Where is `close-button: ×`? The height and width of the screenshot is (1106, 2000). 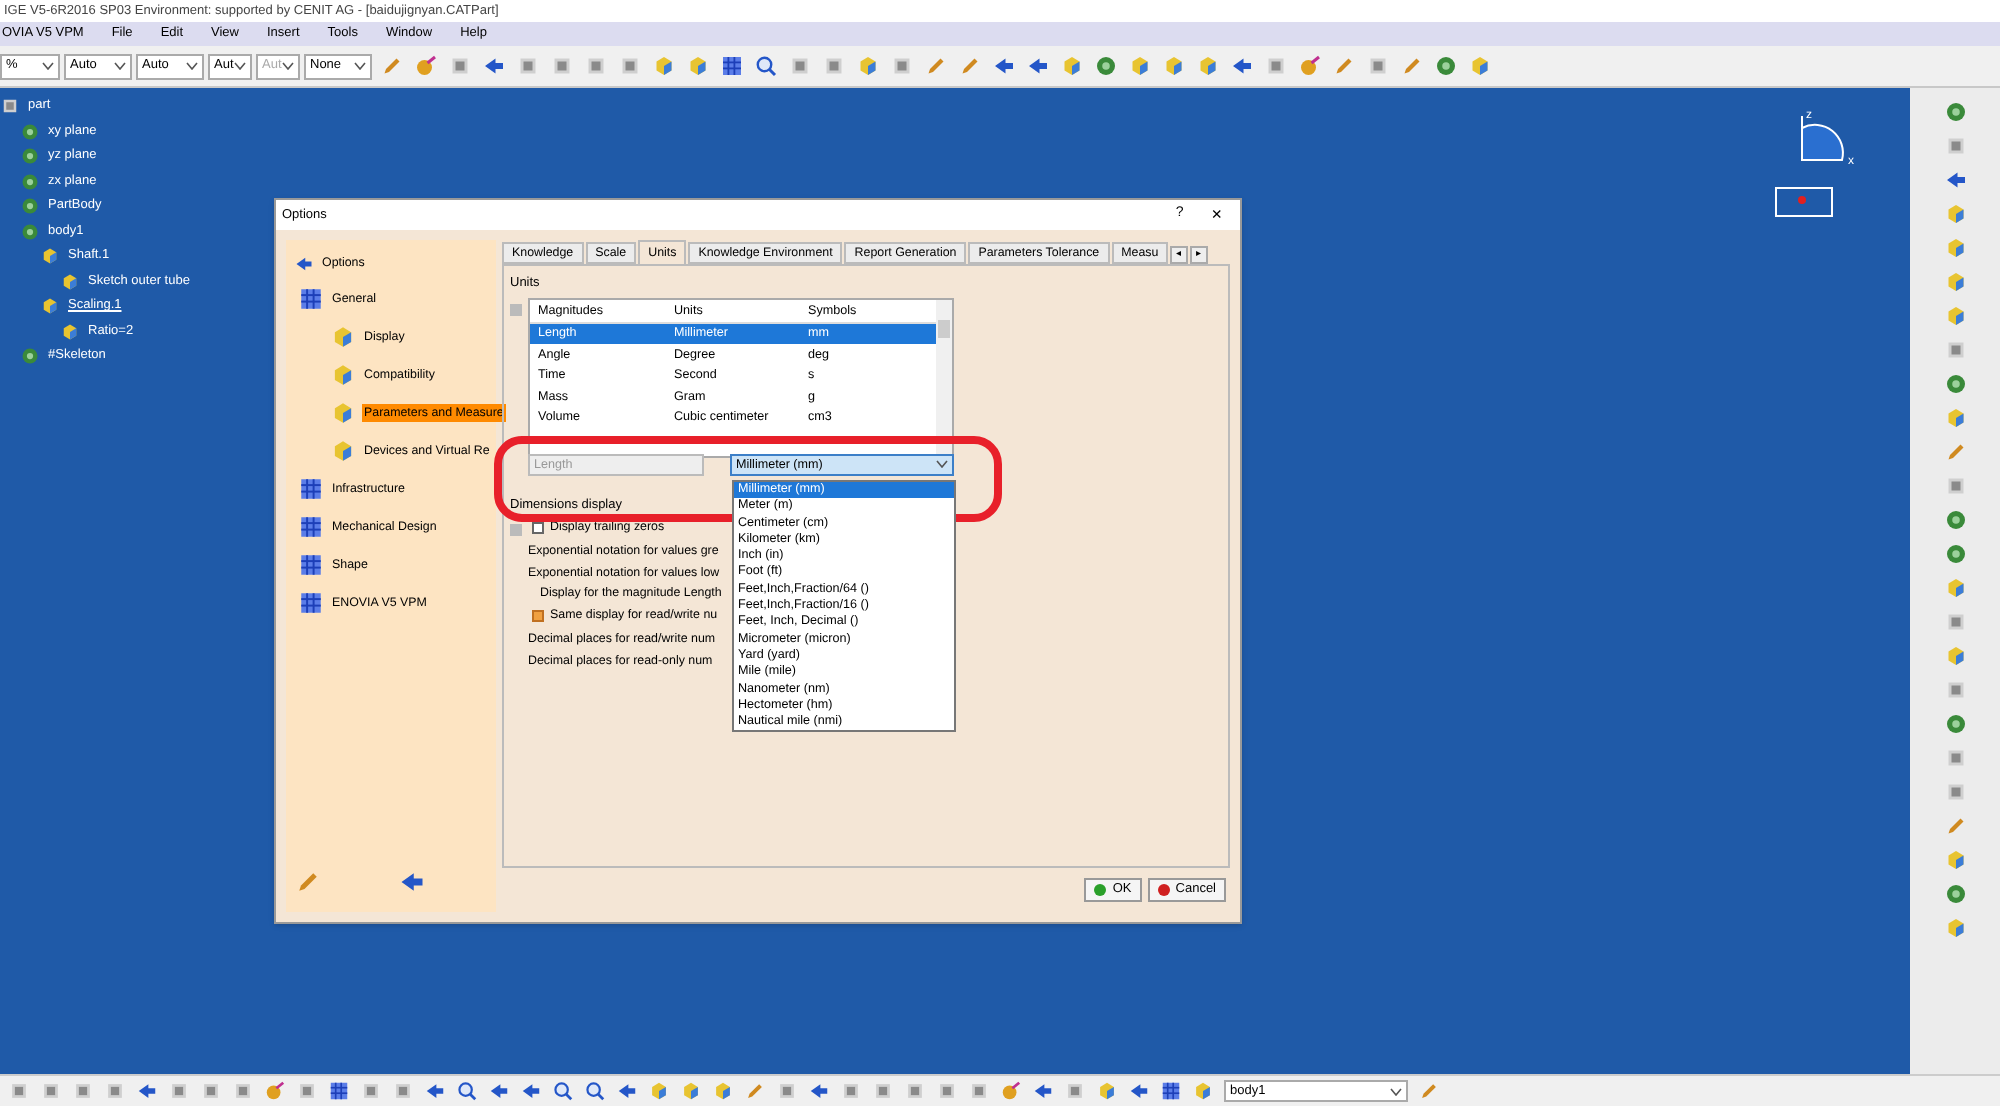
close-button: × is located at coordinates (1216, 215).